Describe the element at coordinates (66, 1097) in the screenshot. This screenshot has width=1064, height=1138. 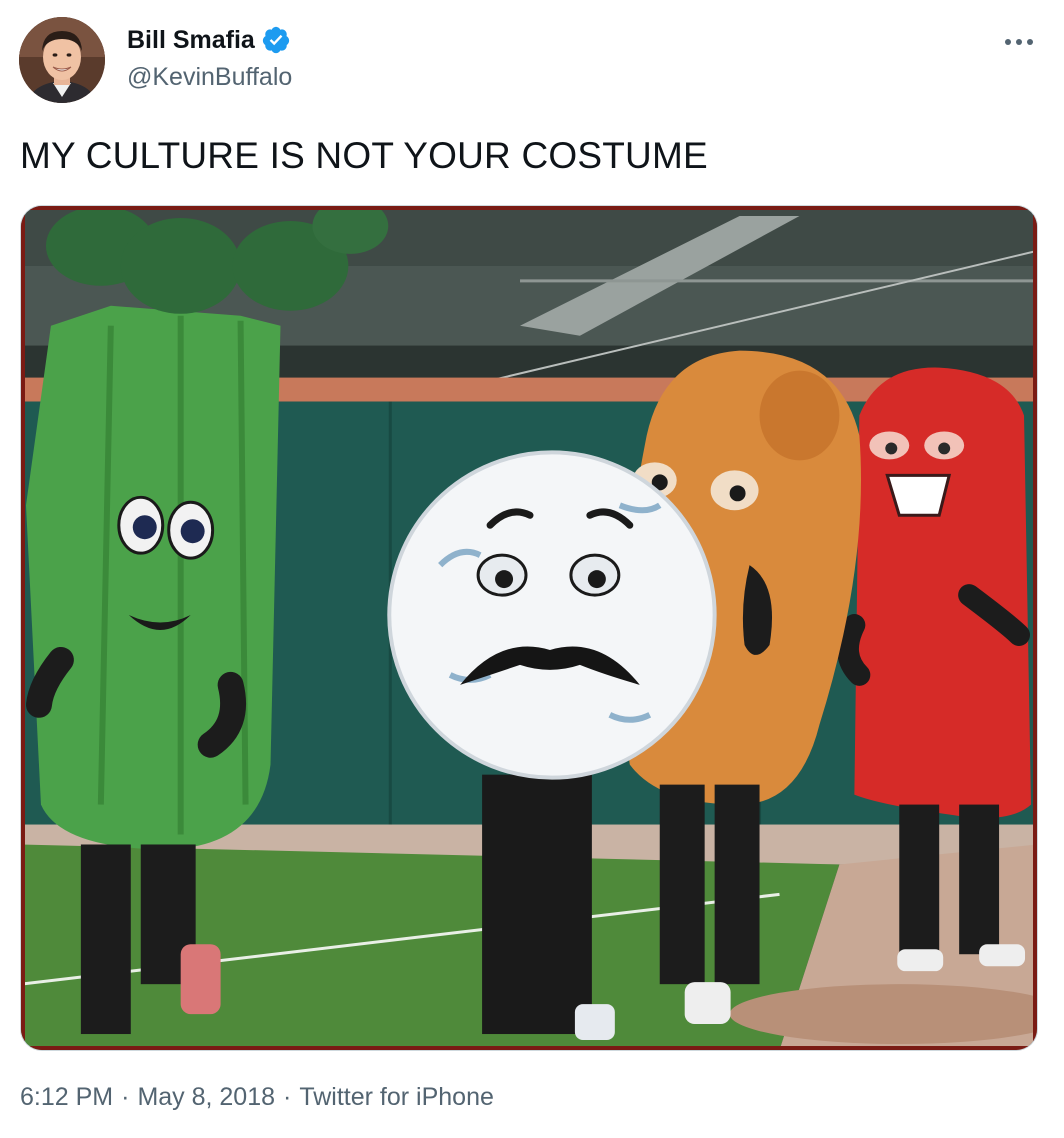
I see `tweet-time: 6:12 PM` at that location.